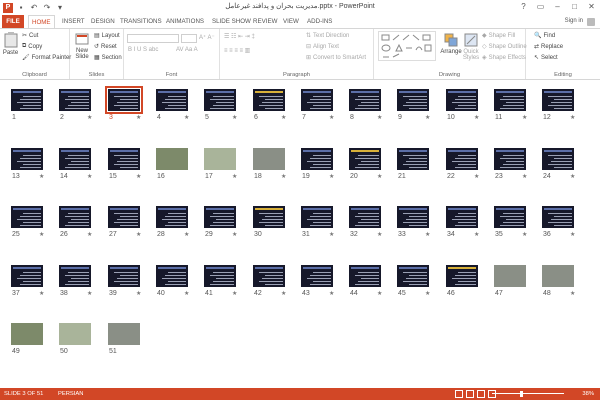 The height and width of the screenshot is (400, 600). What do you see at coordinates (231, 21) in the screenshot?
I see `tab-slide-show: SLIDE SHOW` at bounding box center [231, 21].